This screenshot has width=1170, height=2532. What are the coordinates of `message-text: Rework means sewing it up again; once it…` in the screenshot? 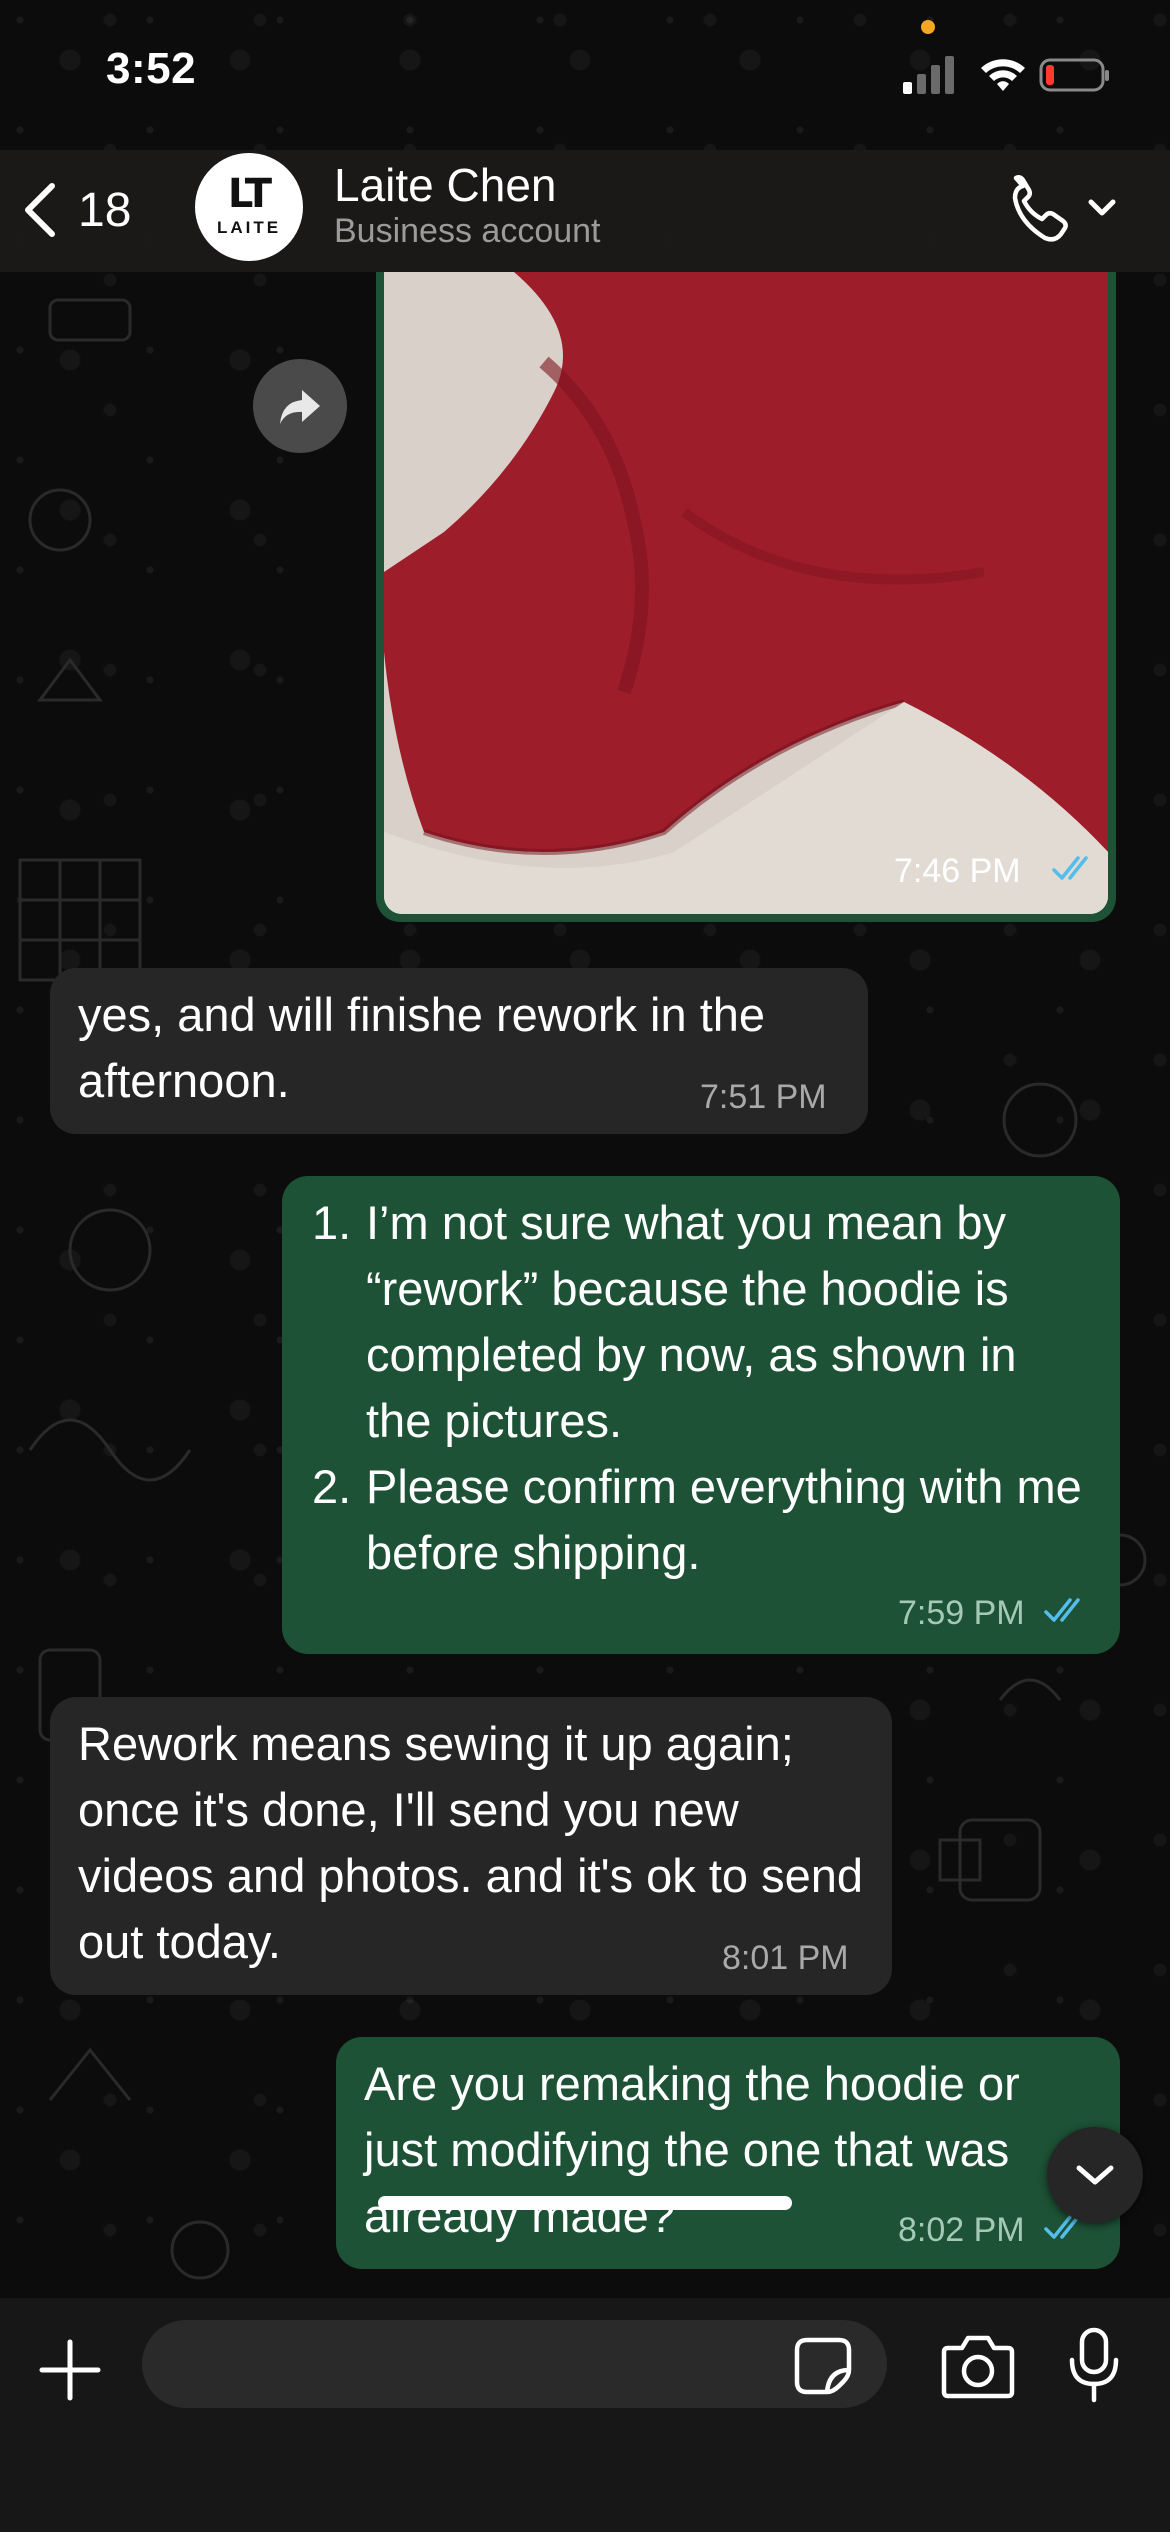 It's located at (471, 1842).